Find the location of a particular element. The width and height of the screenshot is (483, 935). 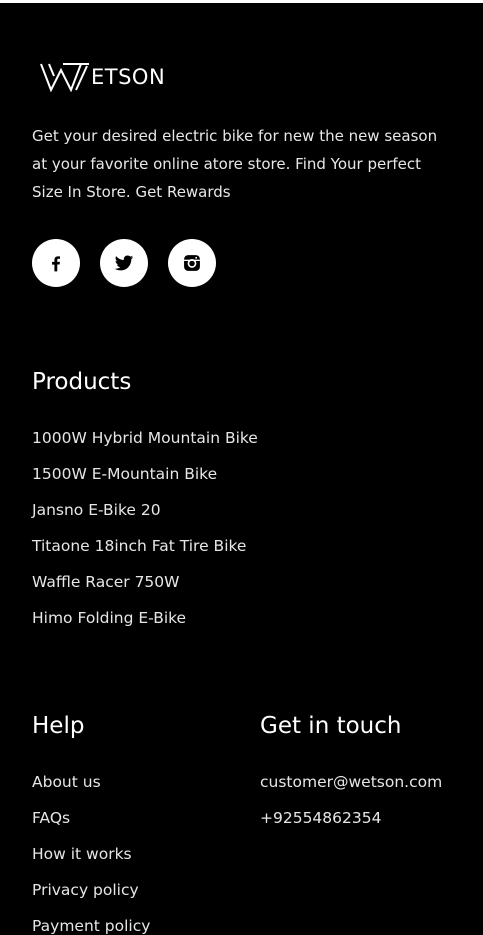

brand-logo: ETSON is located at coordinates (102, 77).